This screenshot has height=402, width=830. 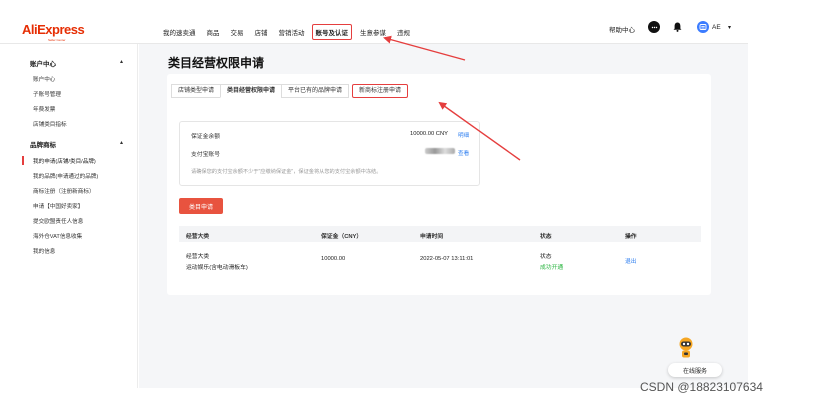 I want to click on sidebar-item-account-center: 账户中心, so click(x=44, y=79).